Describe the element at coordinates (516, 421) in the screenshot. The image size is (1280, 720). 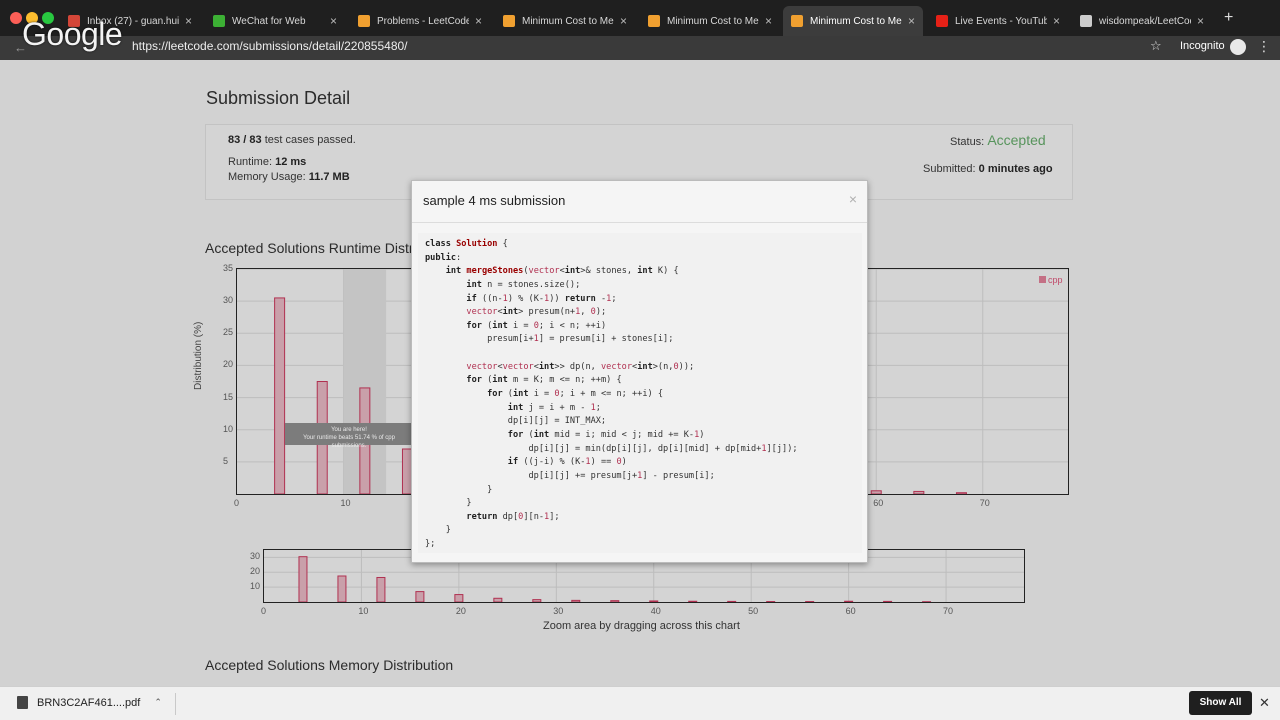
I see `code-line: dp[i][j] = INT_MAX;` at that location.